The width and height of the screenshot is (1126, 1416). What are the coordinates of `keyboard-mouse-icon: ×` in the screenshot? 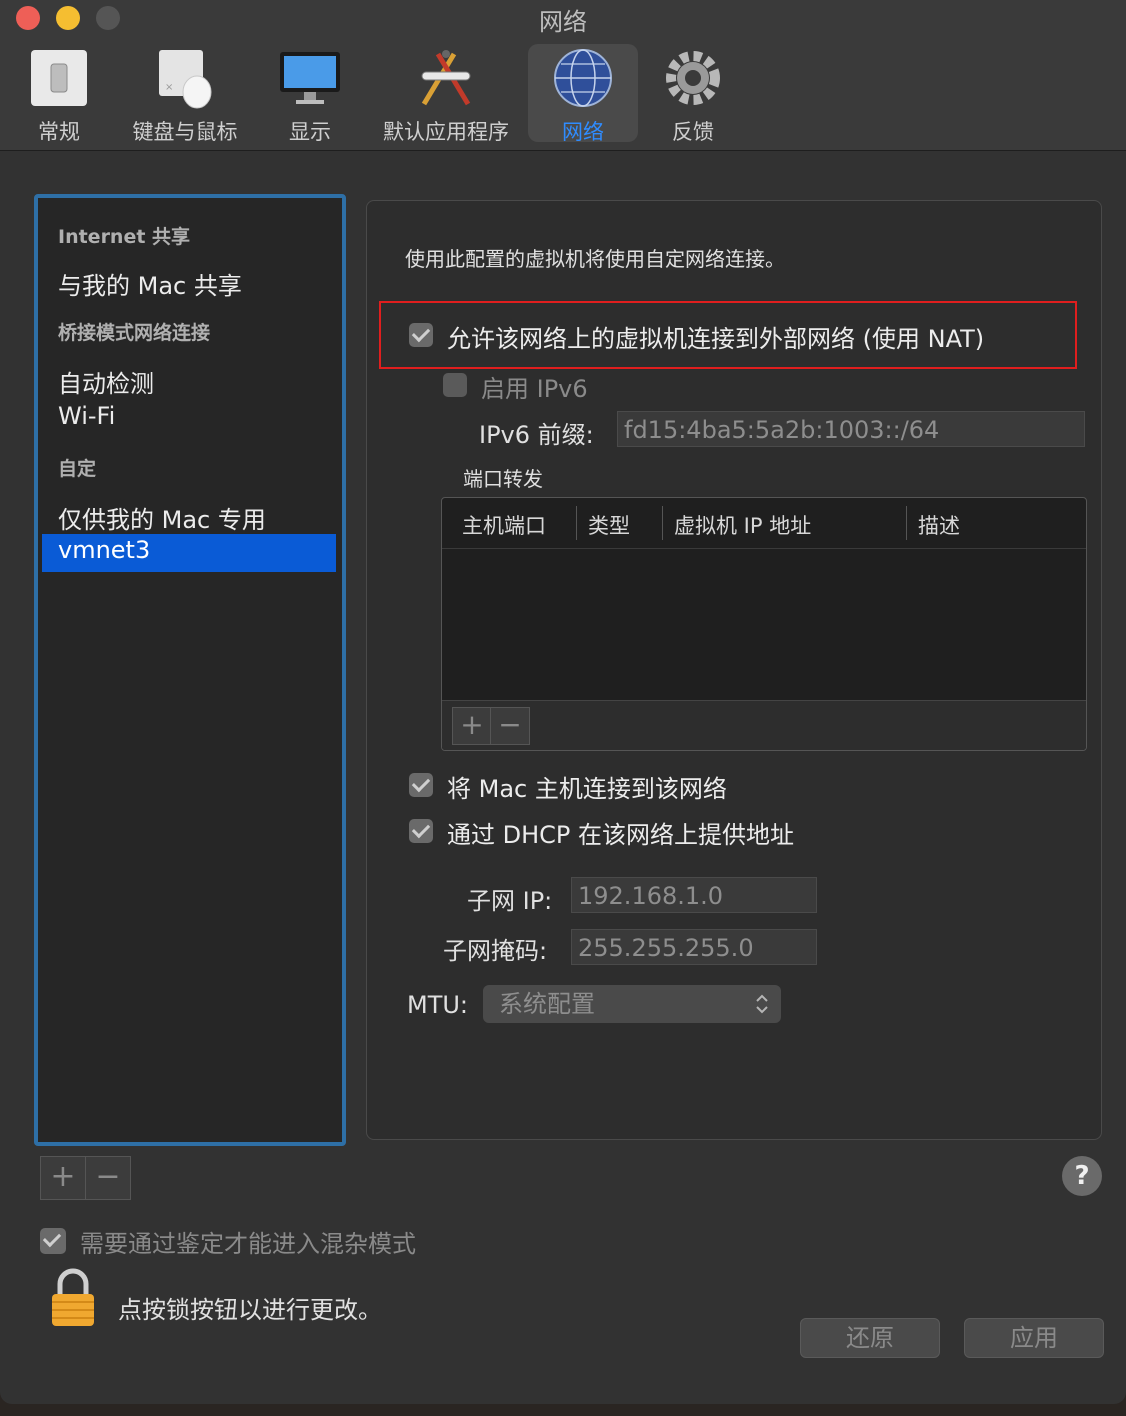 It's located at (185, 79).